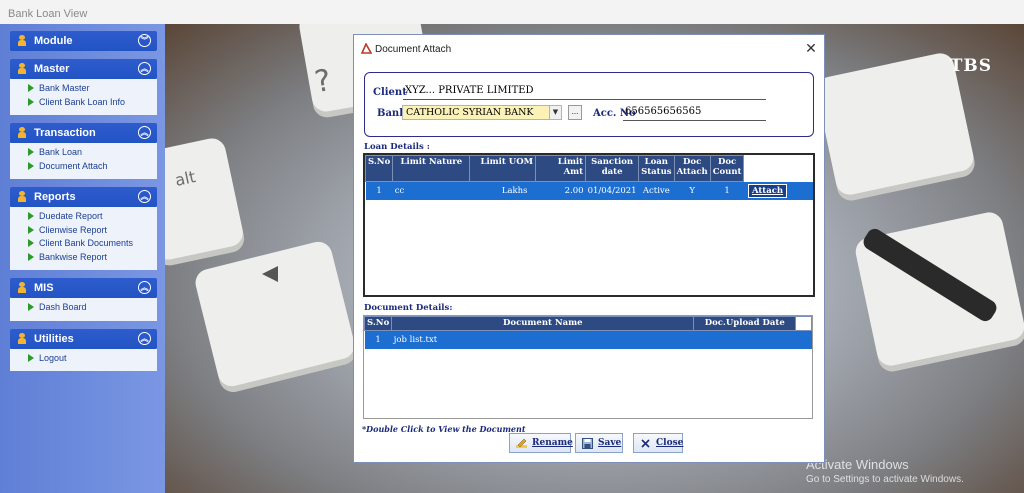 The height and width of the screenshot is (493, 1024). Describe the element at coordinates (692, 190) in the screenshot. I see `cell-doc-attach: Y` at that location.